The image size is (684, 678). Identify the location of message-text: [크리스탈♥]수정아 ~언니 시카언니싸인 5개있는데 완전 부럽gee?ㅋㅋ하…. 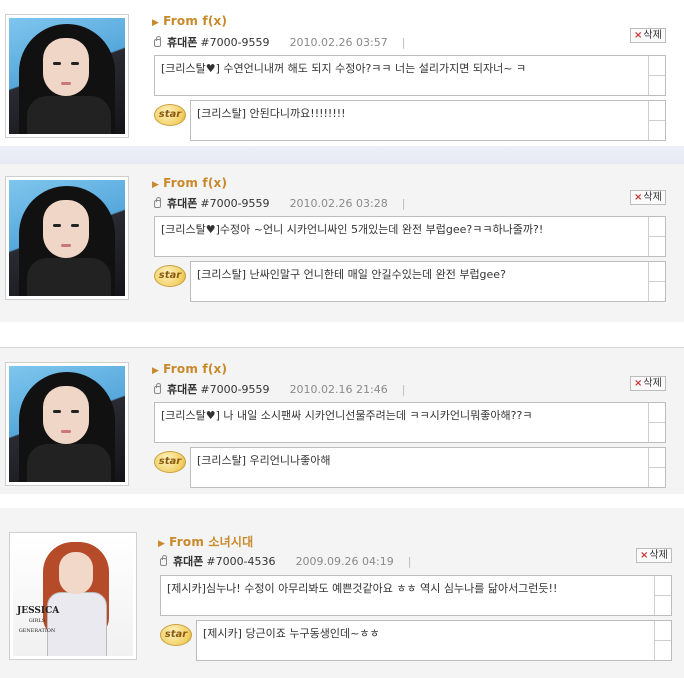
(352, 229).